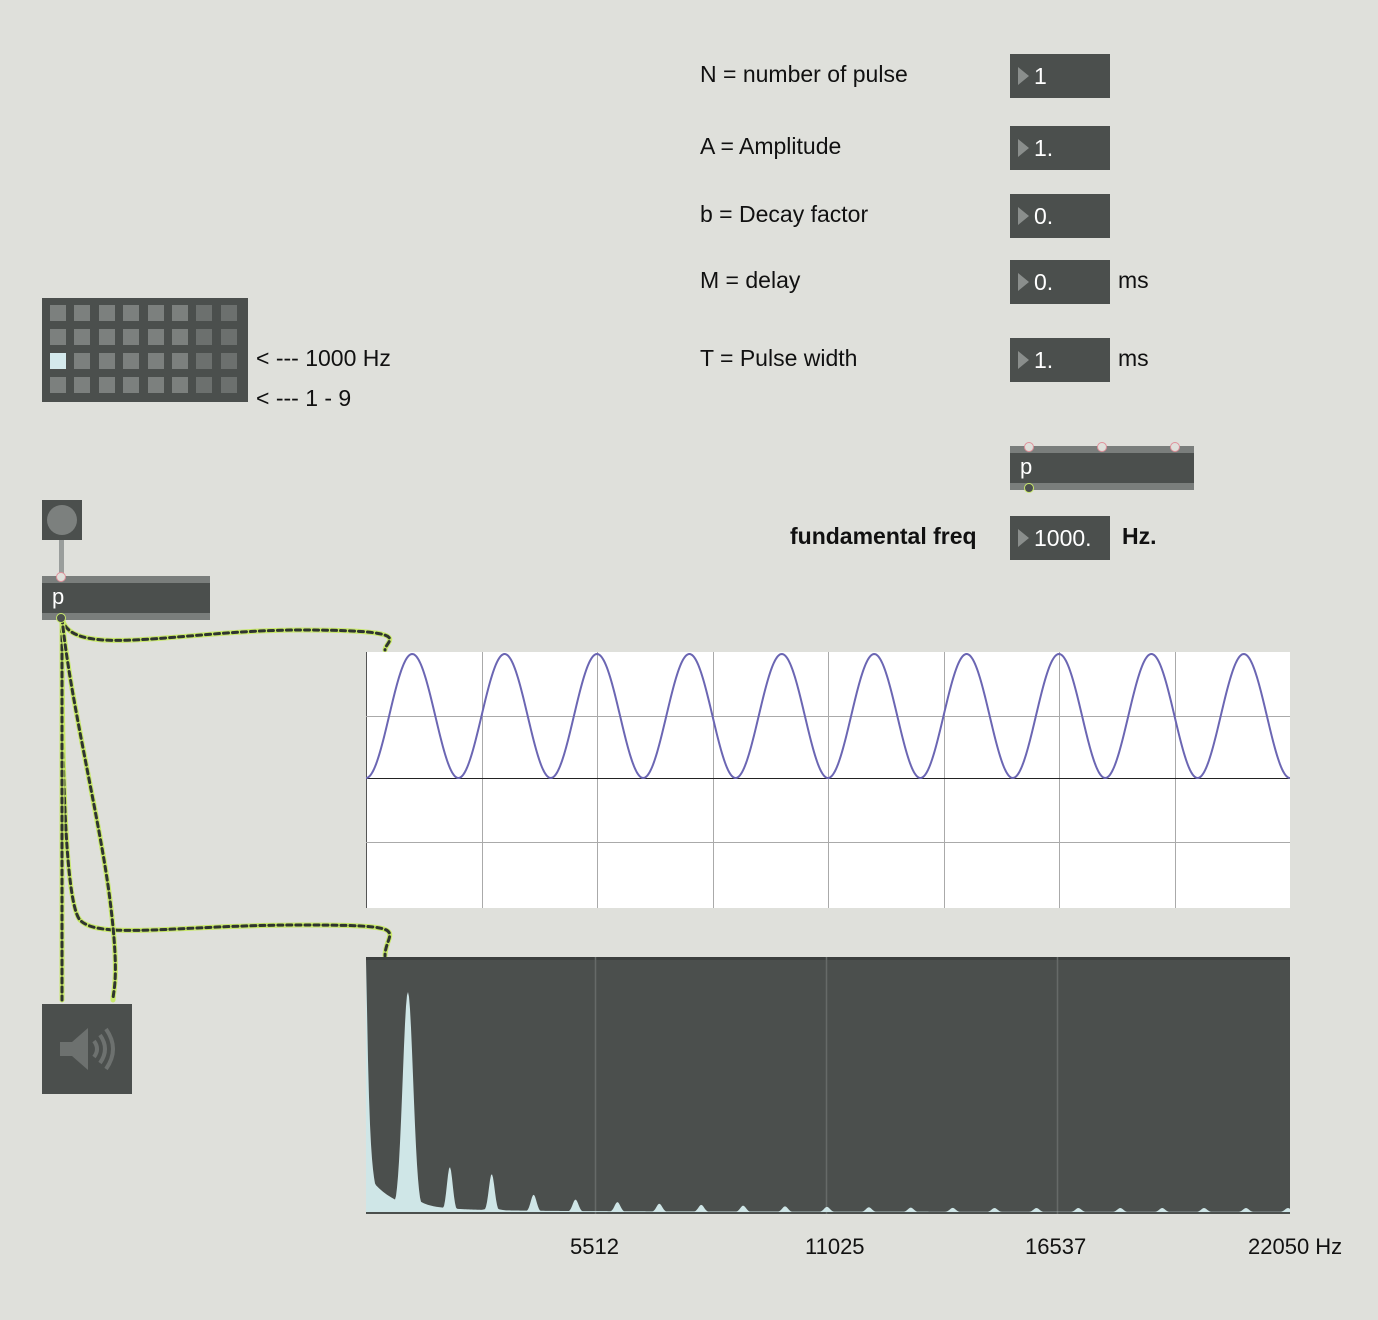 The width and height of the screenshot is (1378, 1320). What do you see at coordinates (1063, 537) in the screenshot?
I see `number-box-value: 1000.` at bounding box center [1063, 537].